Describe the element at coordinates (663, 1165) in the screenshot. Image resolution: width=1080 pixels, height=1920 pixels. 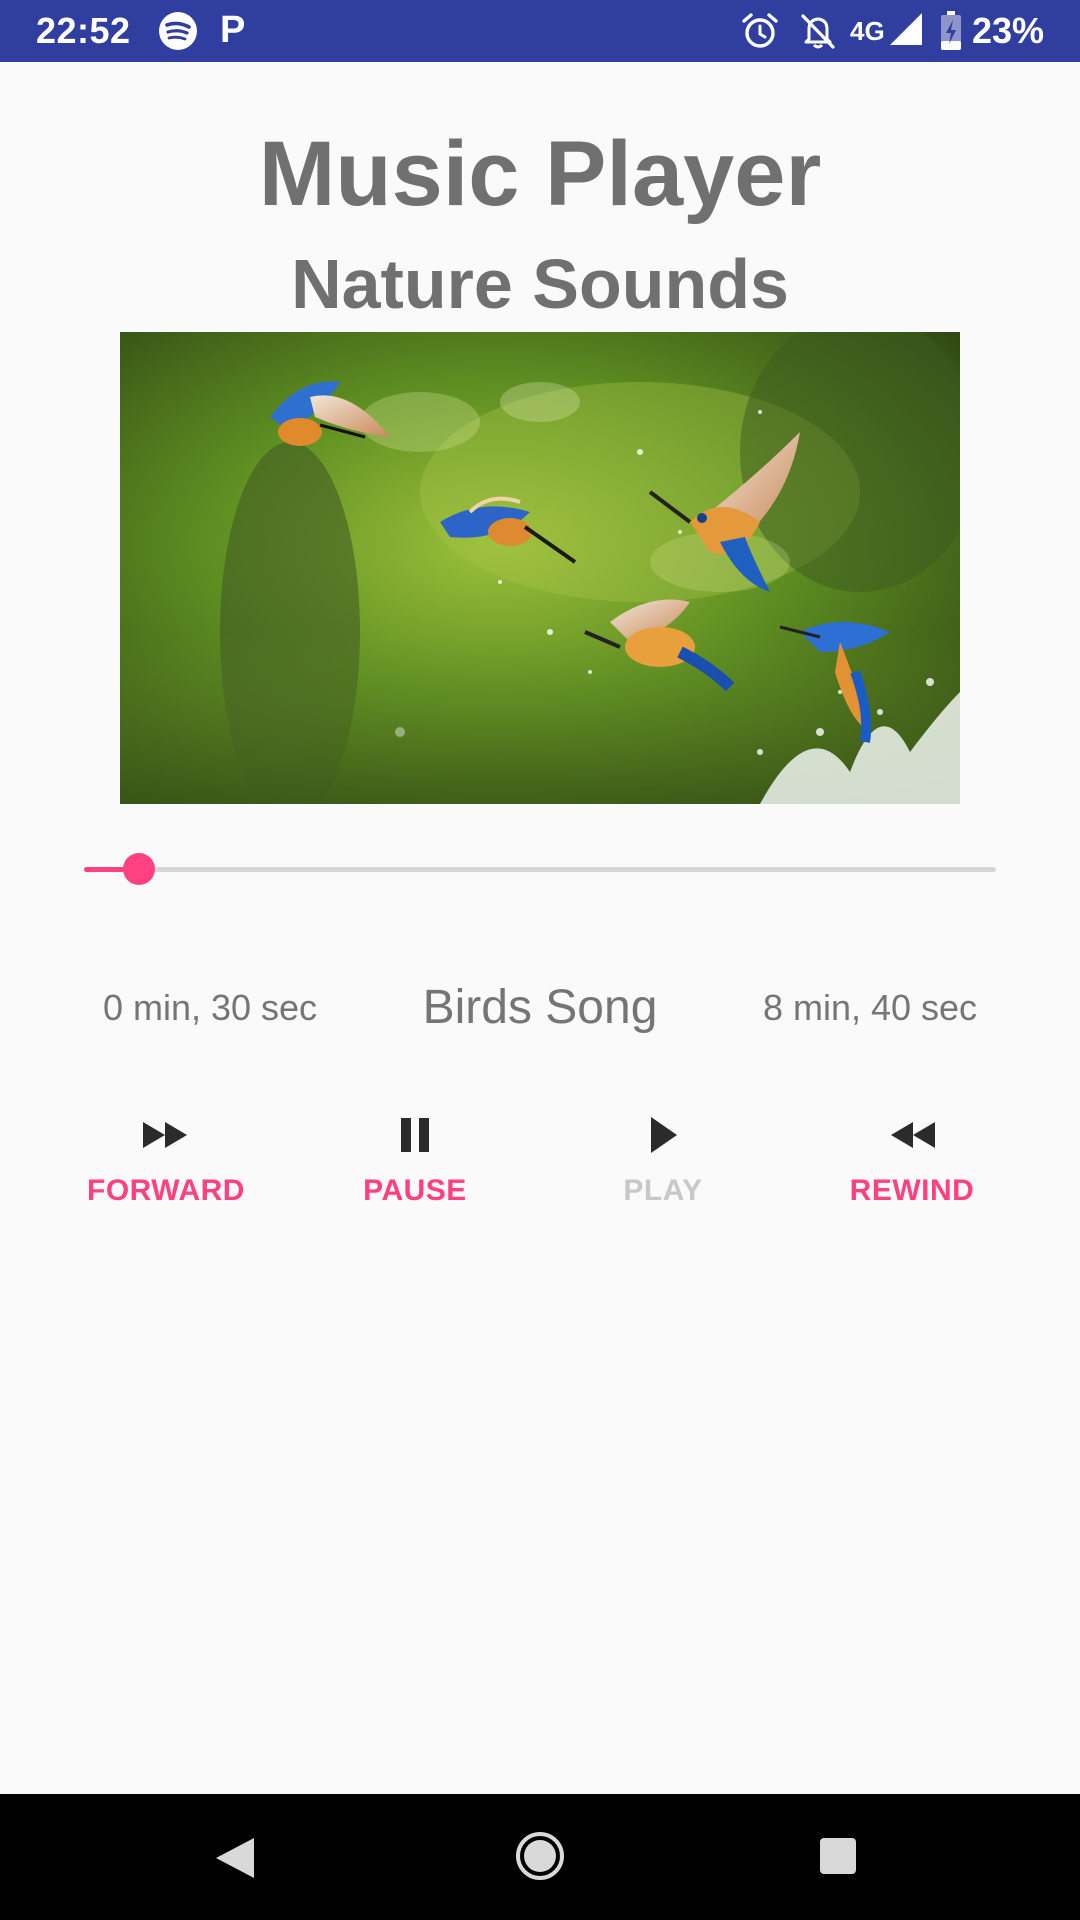
I see `play-button: PLAY` at that location.